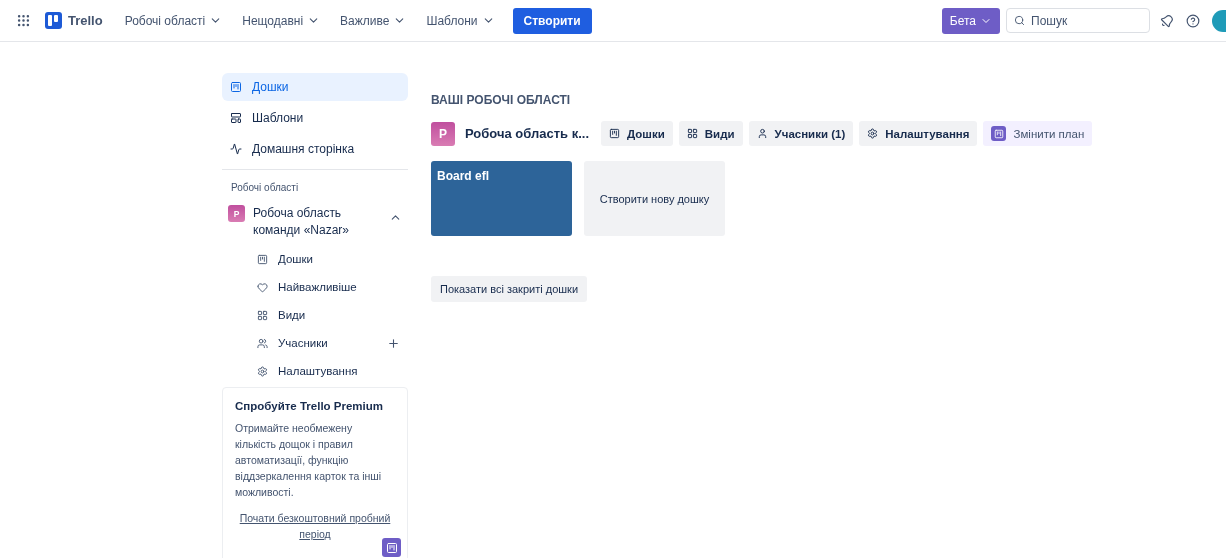  I want to click on plus-icon, so click(393, 343).